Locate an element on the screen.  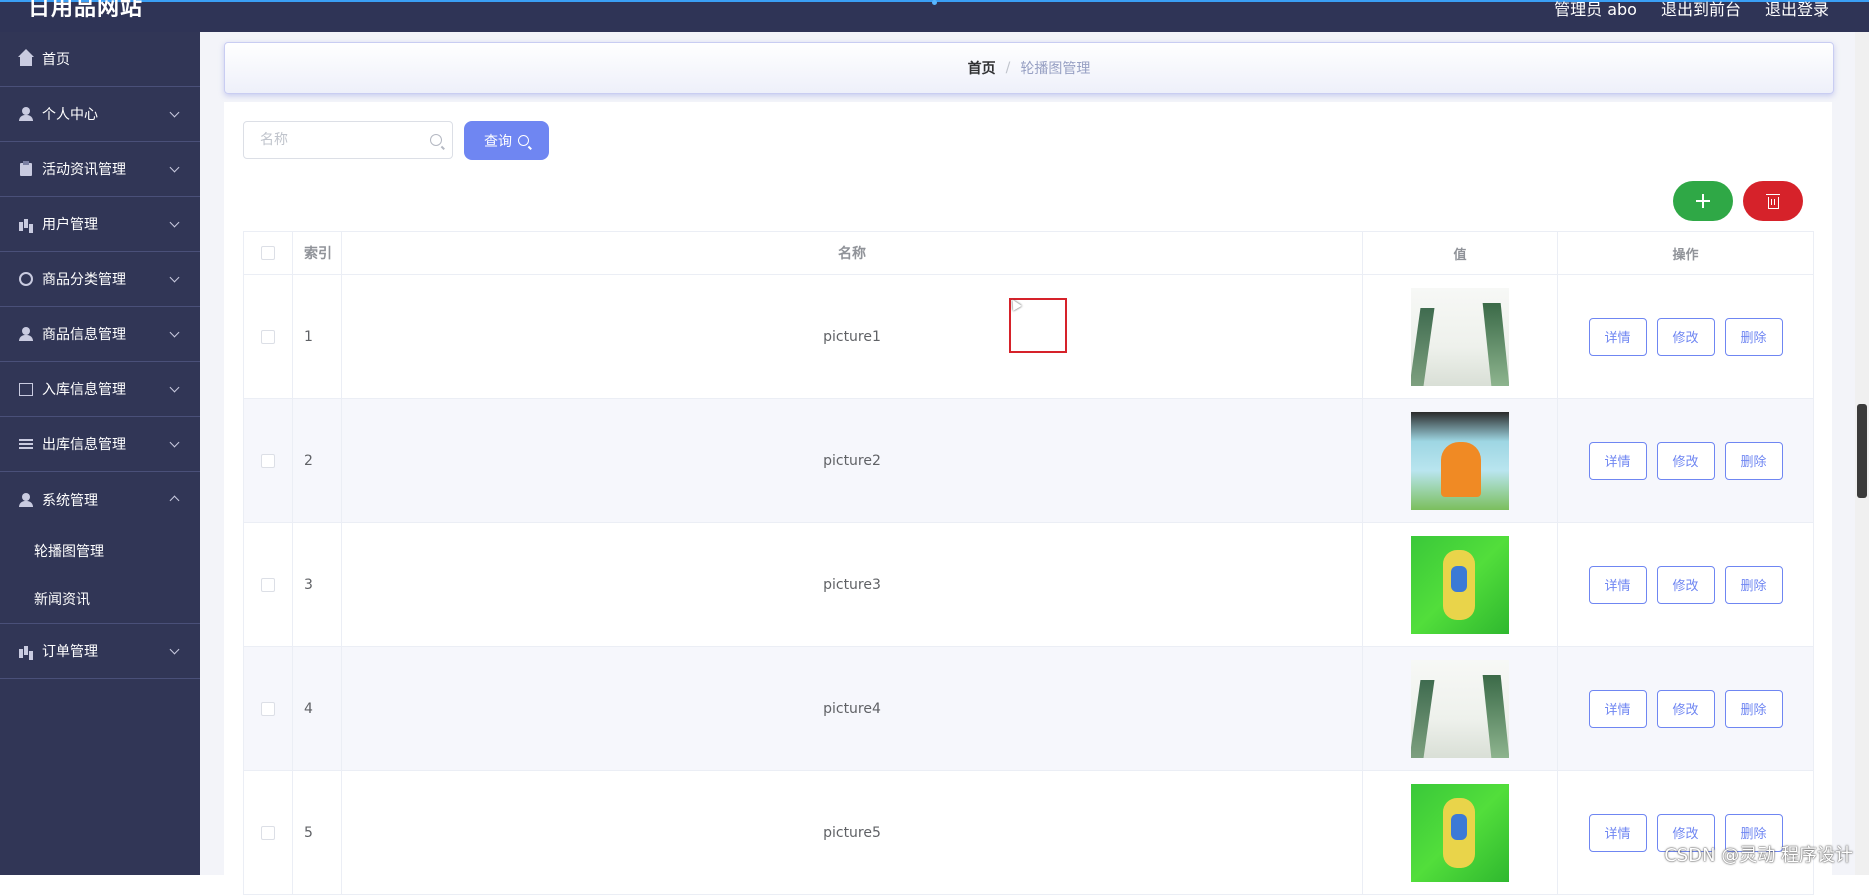
sidebar-item-product-category: 商品分类管理 is located at coordinates (100, 279).